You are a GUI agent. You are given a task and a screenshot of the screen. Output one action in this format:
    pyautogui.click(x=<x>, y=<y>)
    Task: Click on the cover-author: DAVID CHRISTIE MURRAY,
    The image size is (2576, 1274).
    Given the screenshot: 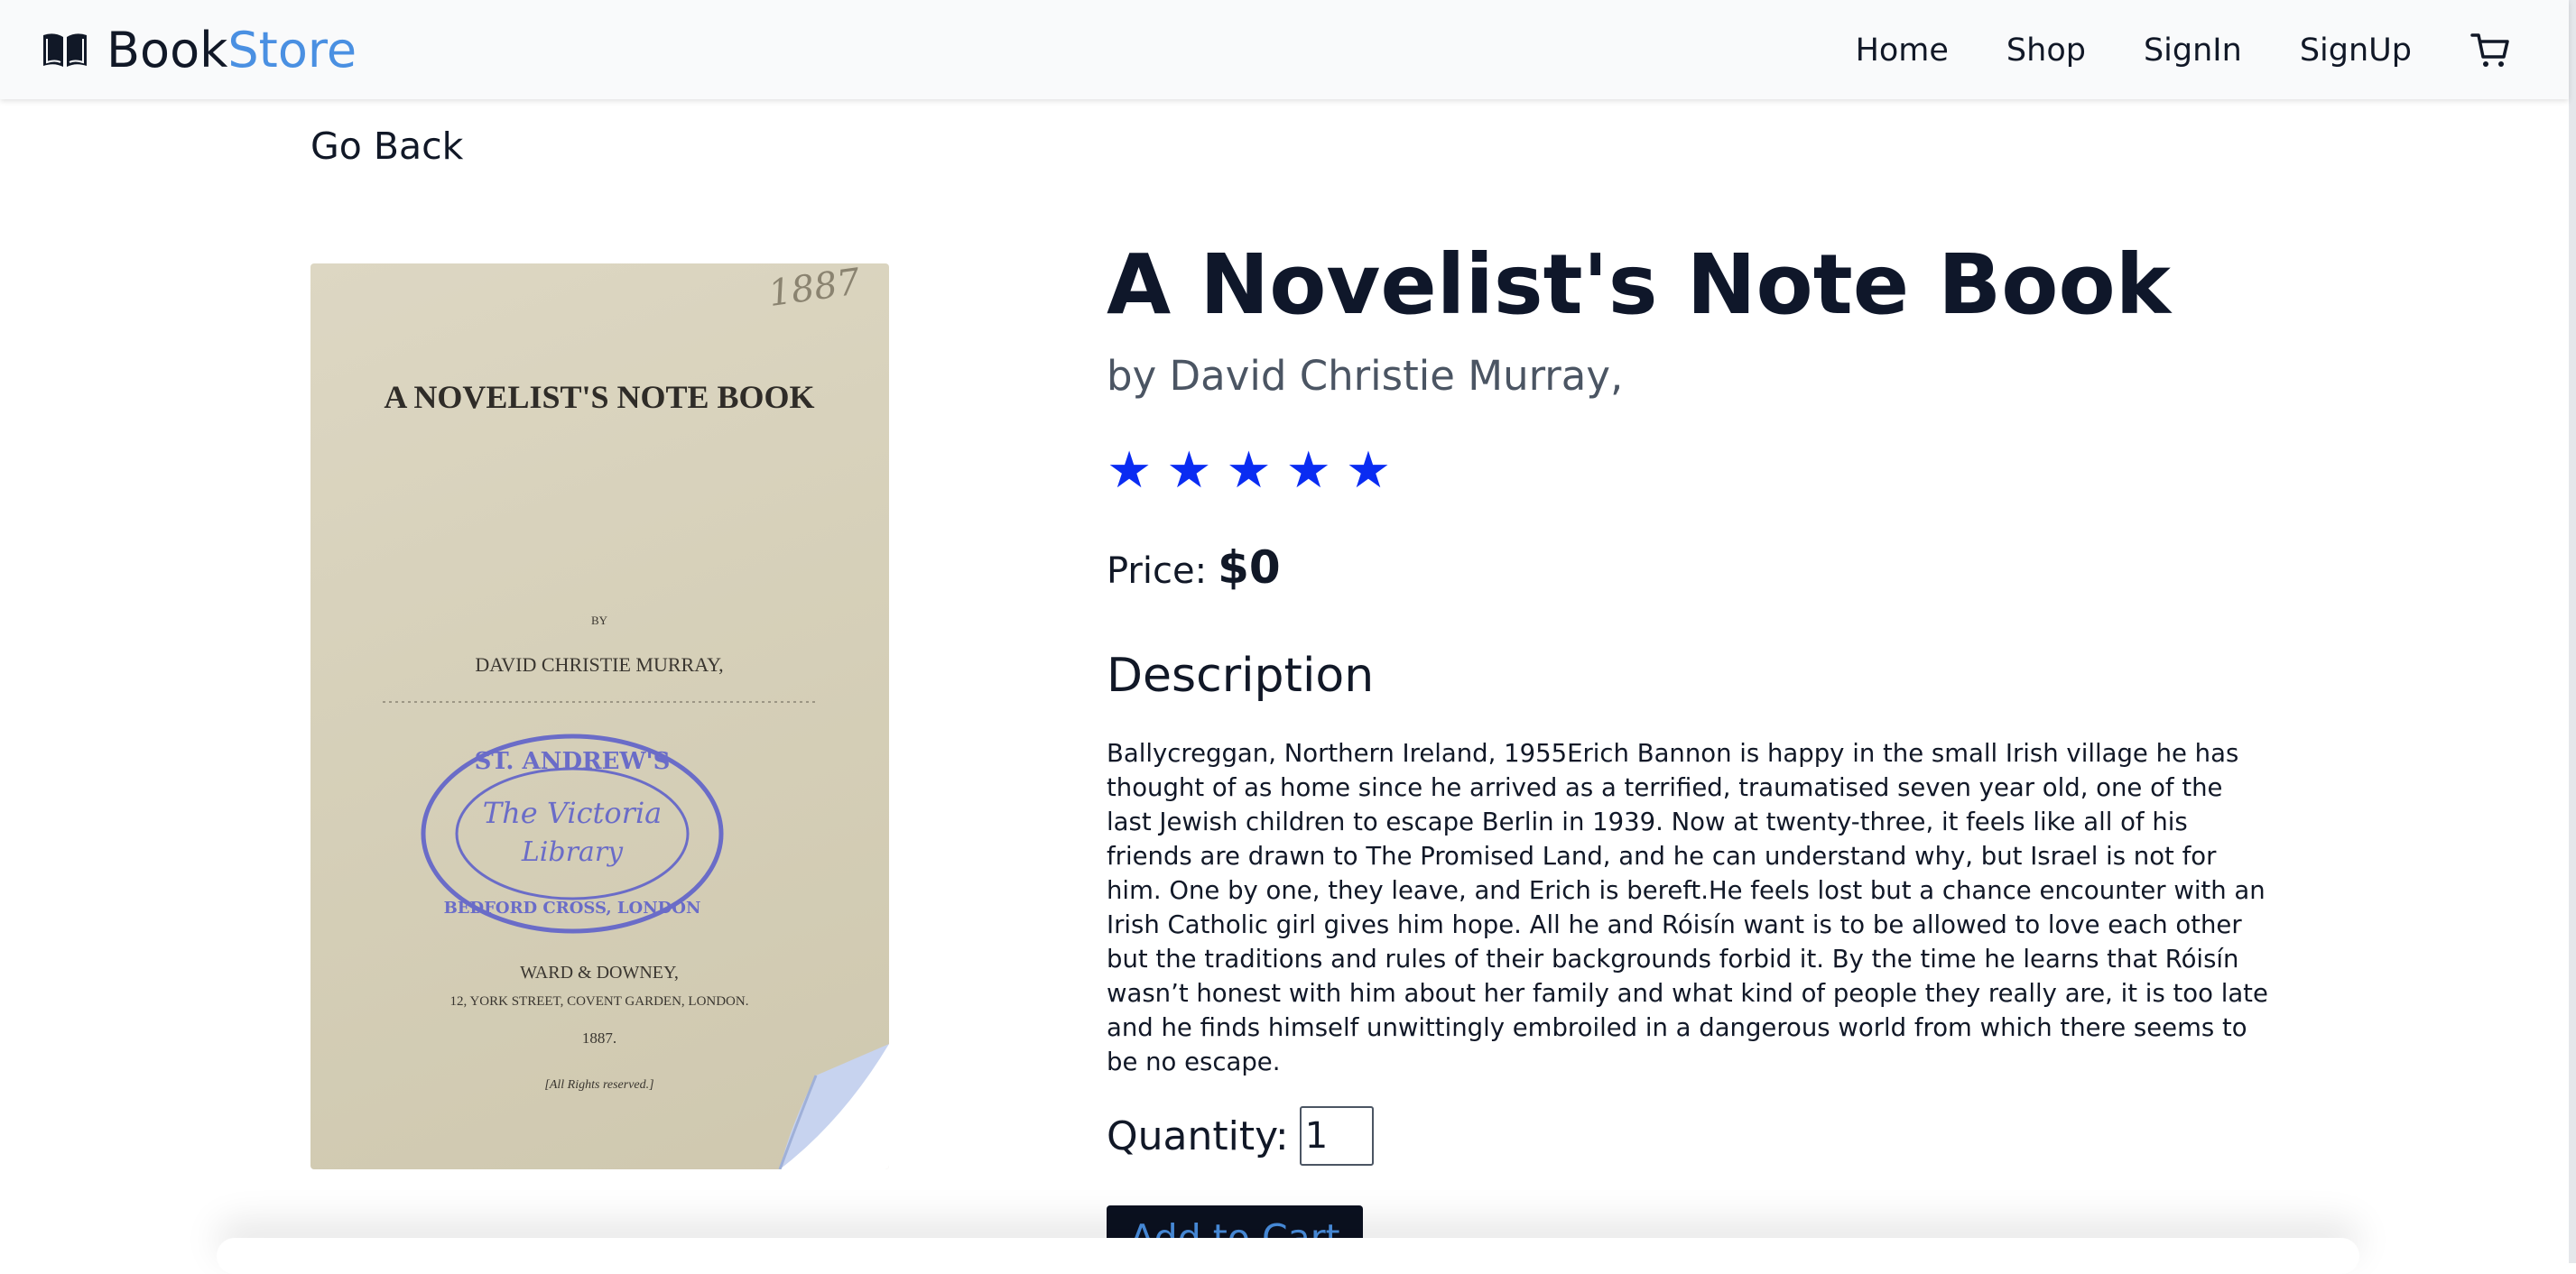 What is the action you would take?
    pyautogui.click(x=599, y=664)
    